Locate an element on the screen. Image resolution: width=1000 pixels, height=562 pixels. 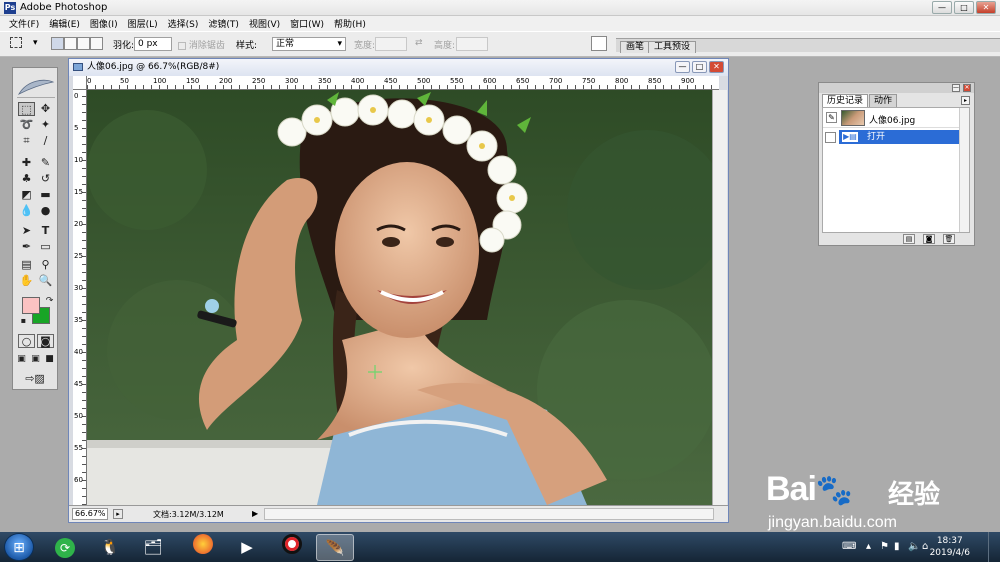
status-arrow-icon: ▶ is located at coordinates (255, 513).